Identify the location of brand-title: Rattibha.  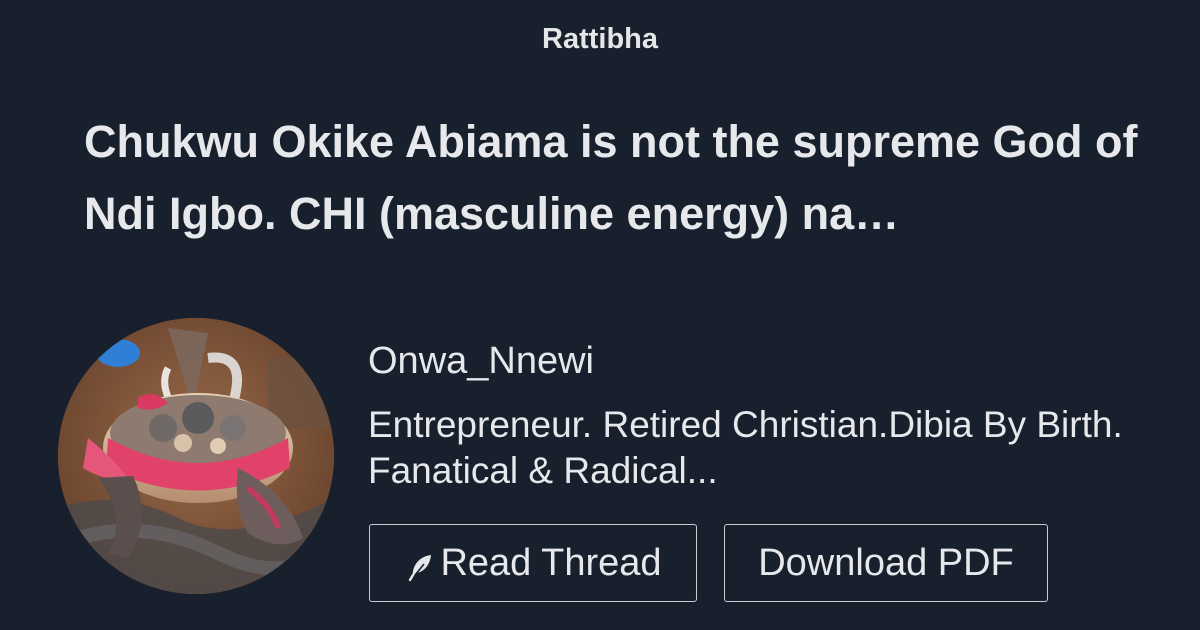
(600, 39).